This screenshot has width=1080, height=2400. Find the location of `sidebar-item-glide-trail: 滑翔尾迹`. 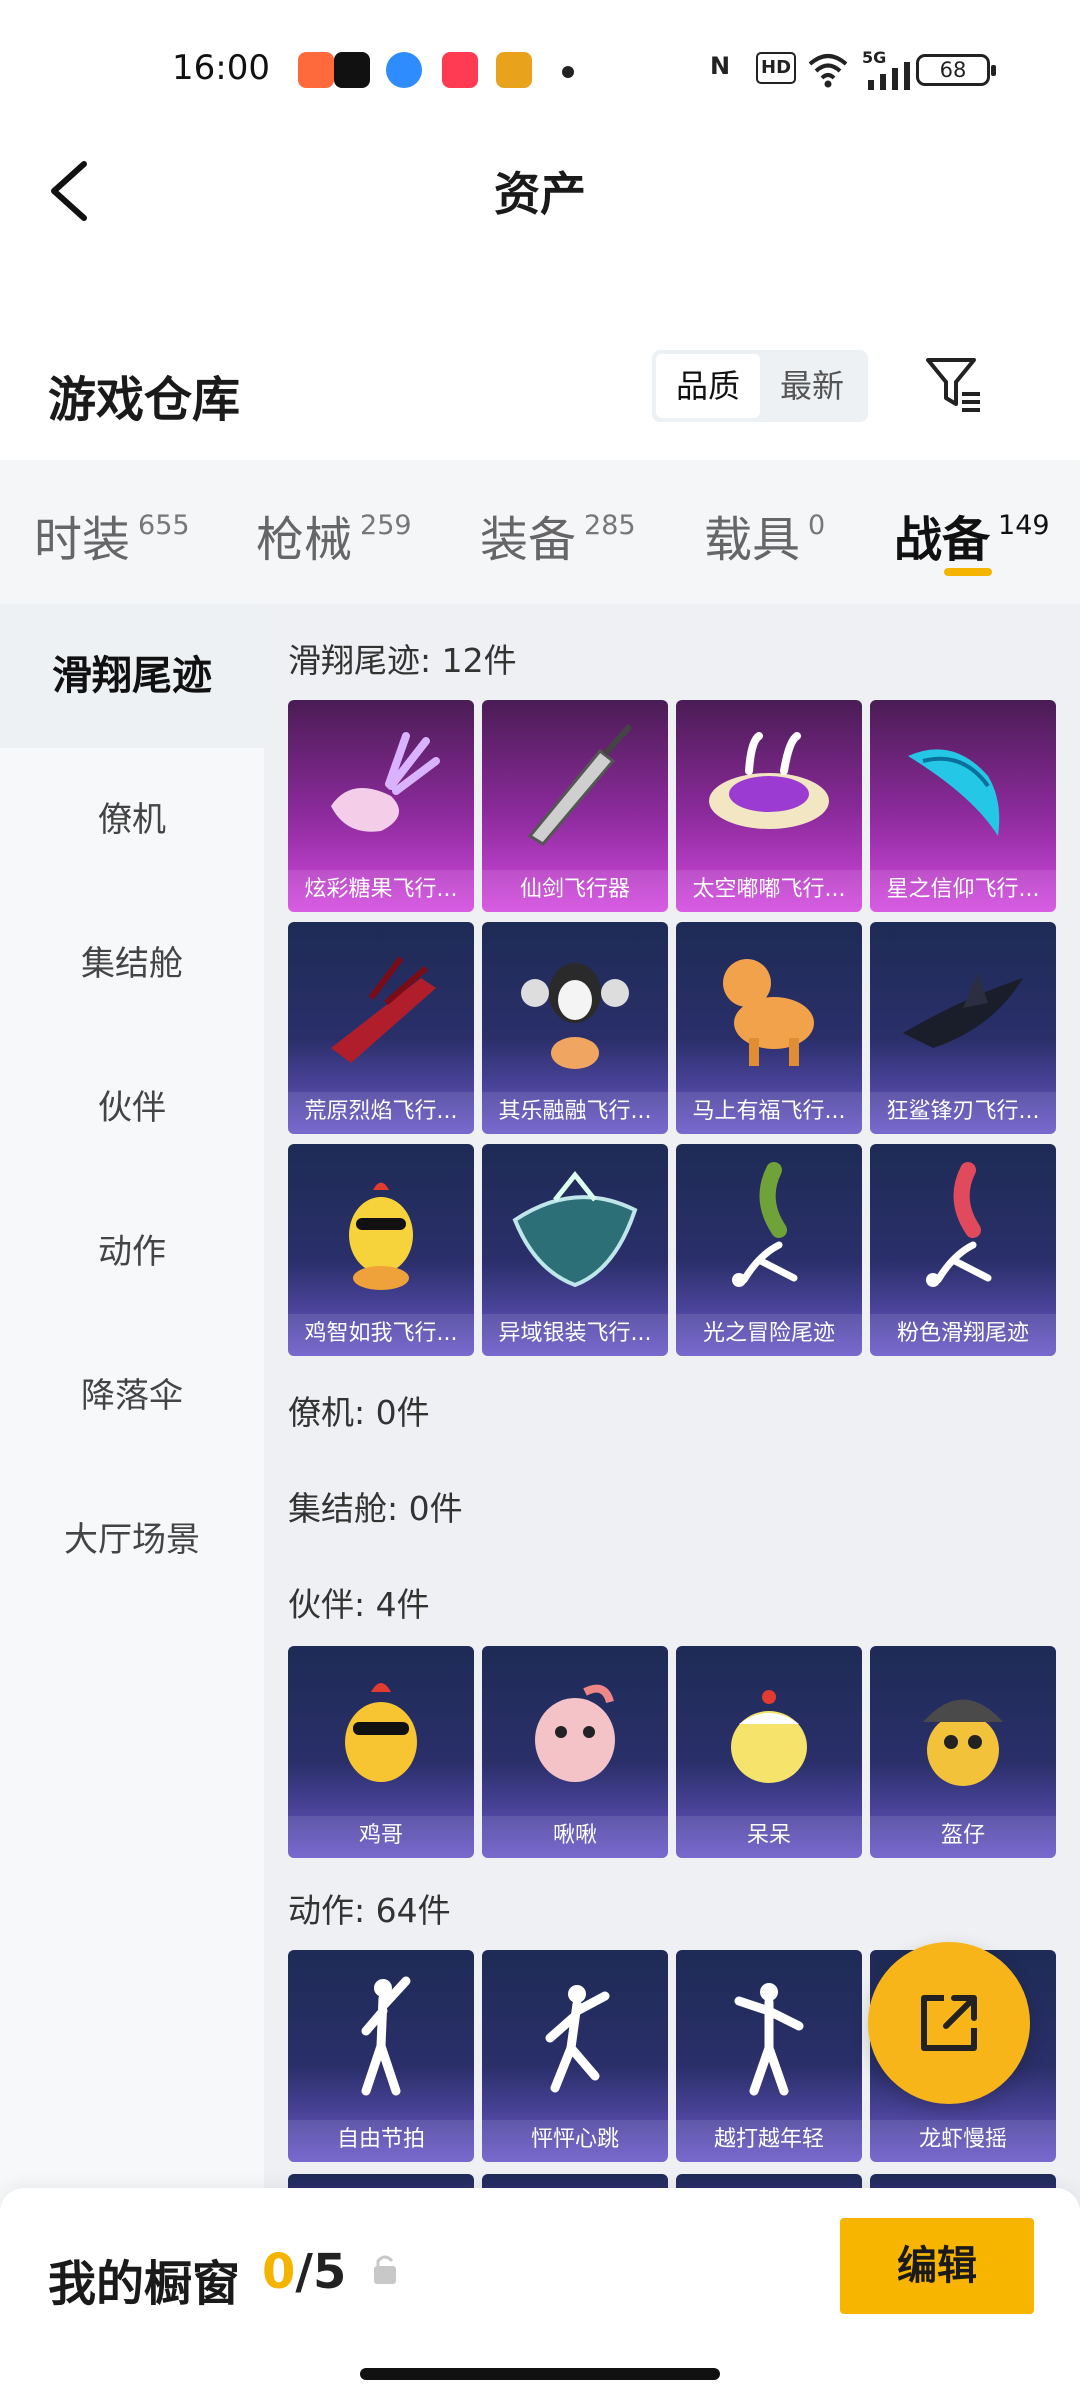

sidebar-item-glide-trail: 滑翔尾迹 is located at coordinates (132, 676).